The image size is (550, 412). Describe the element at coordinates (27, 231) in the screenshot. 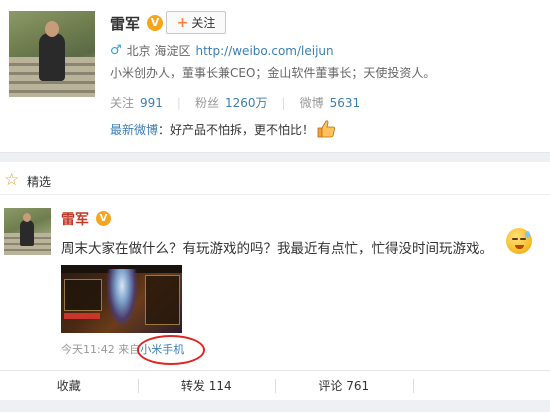

I see `post-avatar` at that location.